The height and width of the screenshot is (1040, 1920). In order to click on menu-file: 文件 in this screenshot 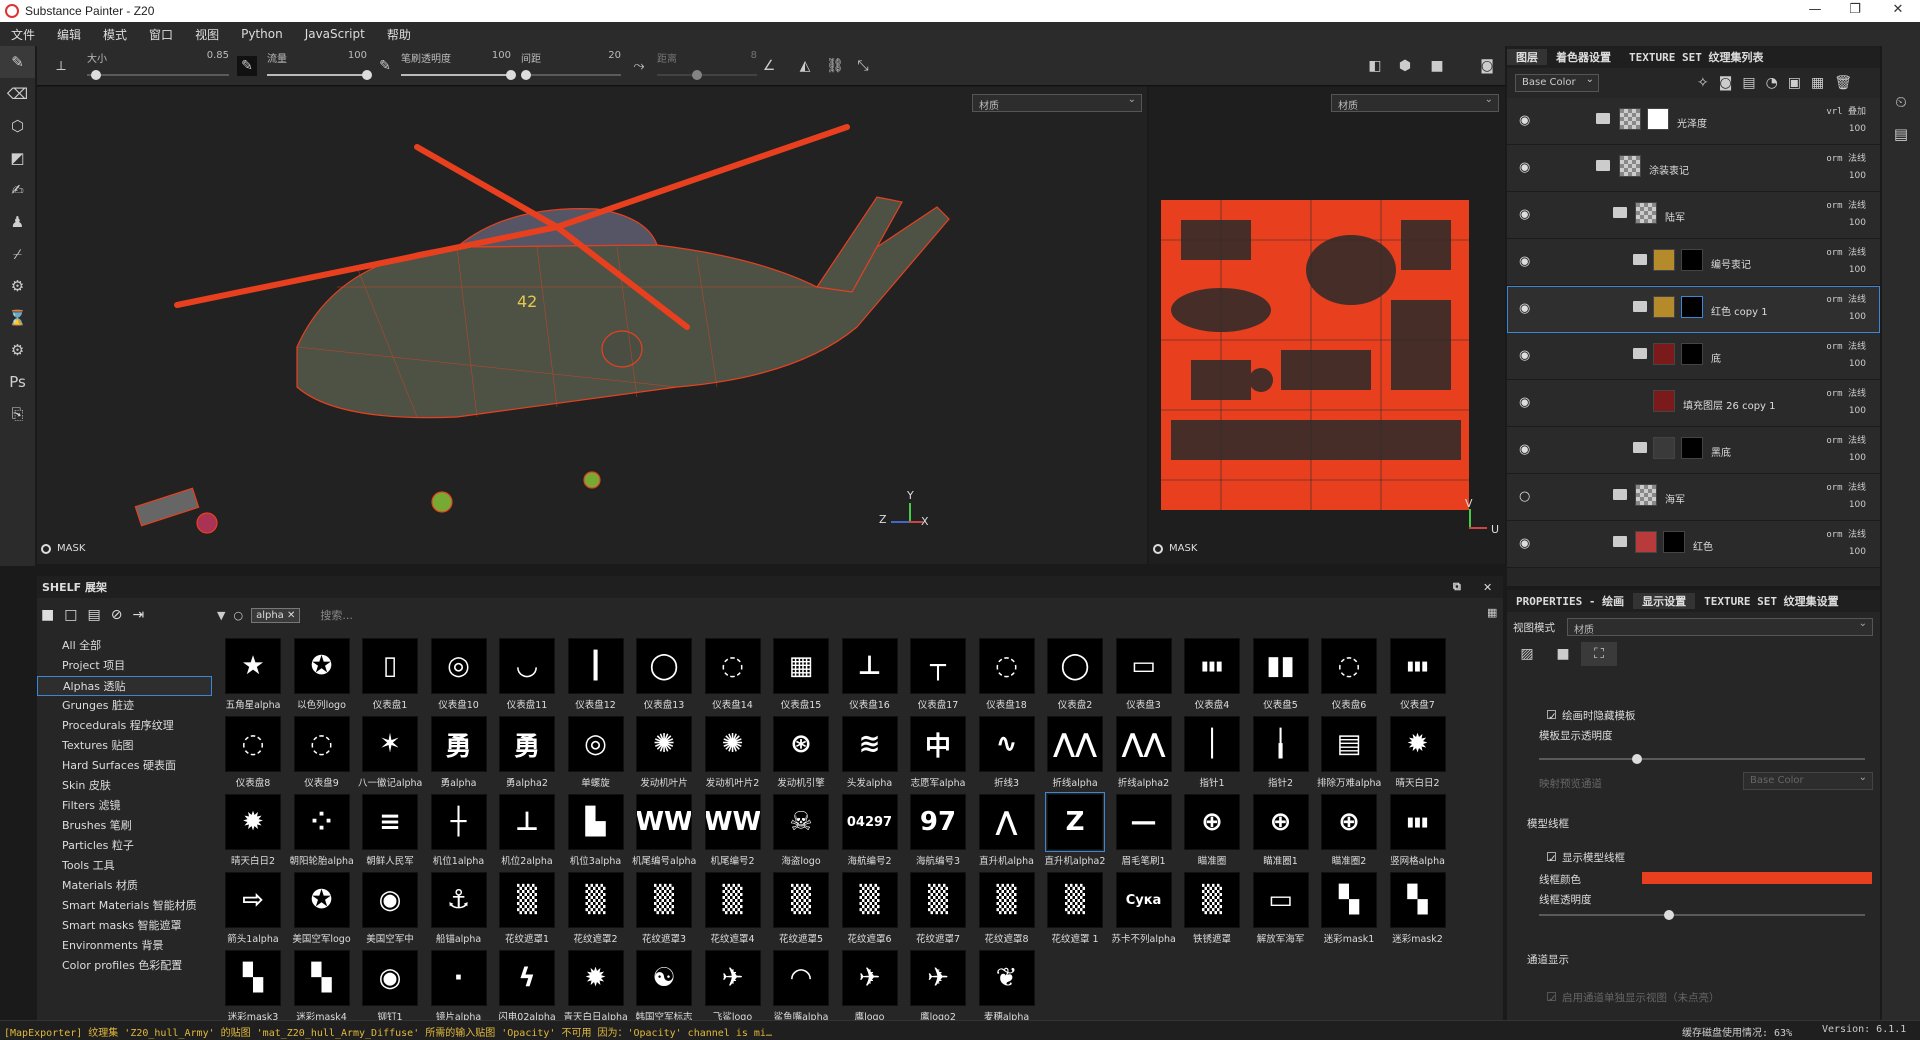, I will do `click(23, 34)`.